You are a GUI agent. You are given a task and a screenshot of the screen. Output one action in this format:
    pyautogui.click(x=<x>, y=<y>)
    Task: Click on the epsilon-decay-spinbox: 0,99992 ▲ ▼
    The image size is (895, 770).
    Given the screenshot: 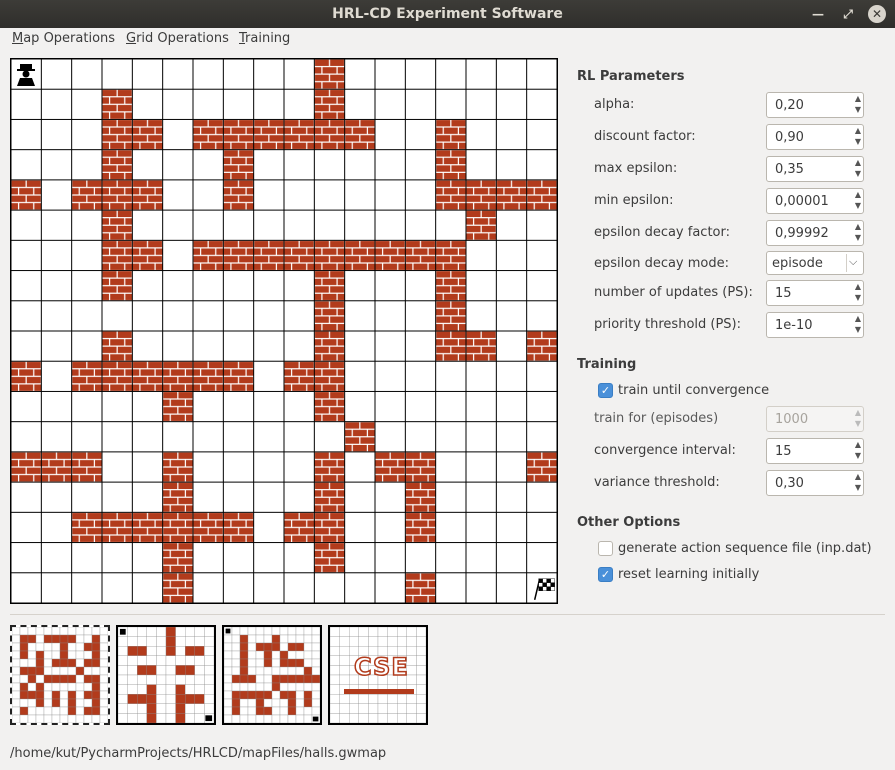 What is the action you would take?
    pyautogui.click(x=815, y=233)
    